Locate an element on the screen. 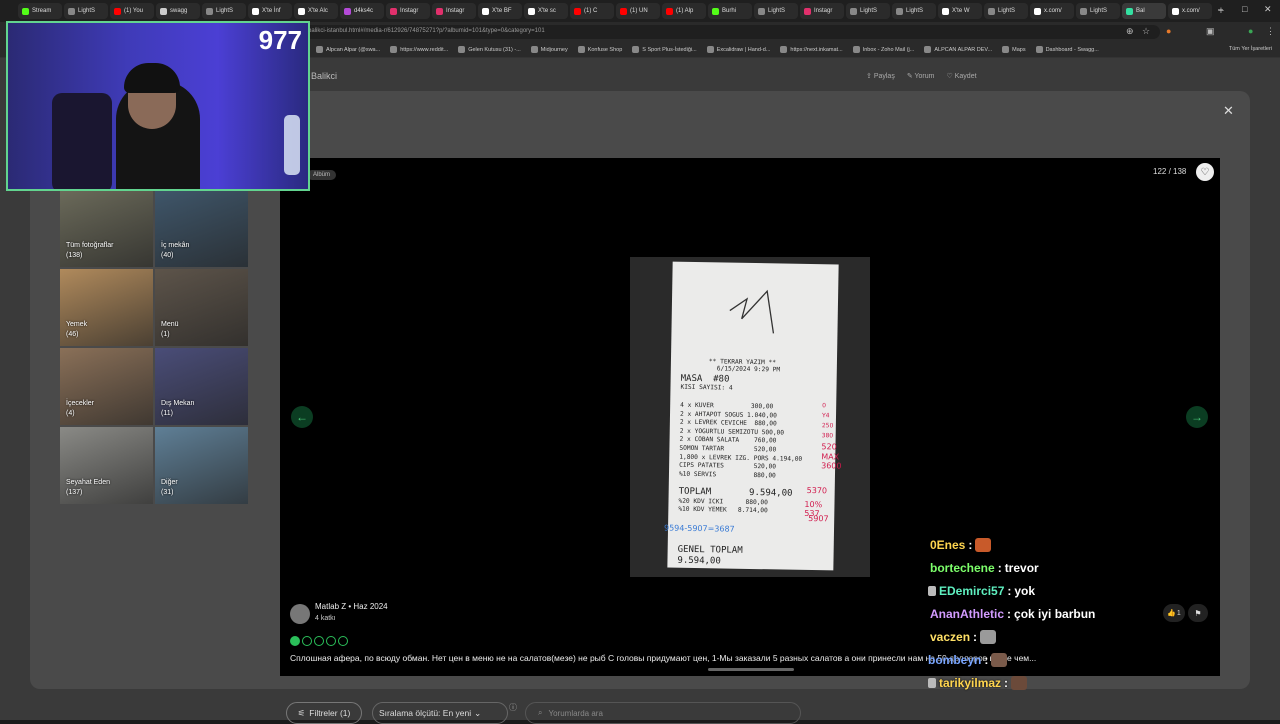 This screenshot has width=1280, height=724. favorite-heart-icon: ♡ is located at coordinates (1205, 172).